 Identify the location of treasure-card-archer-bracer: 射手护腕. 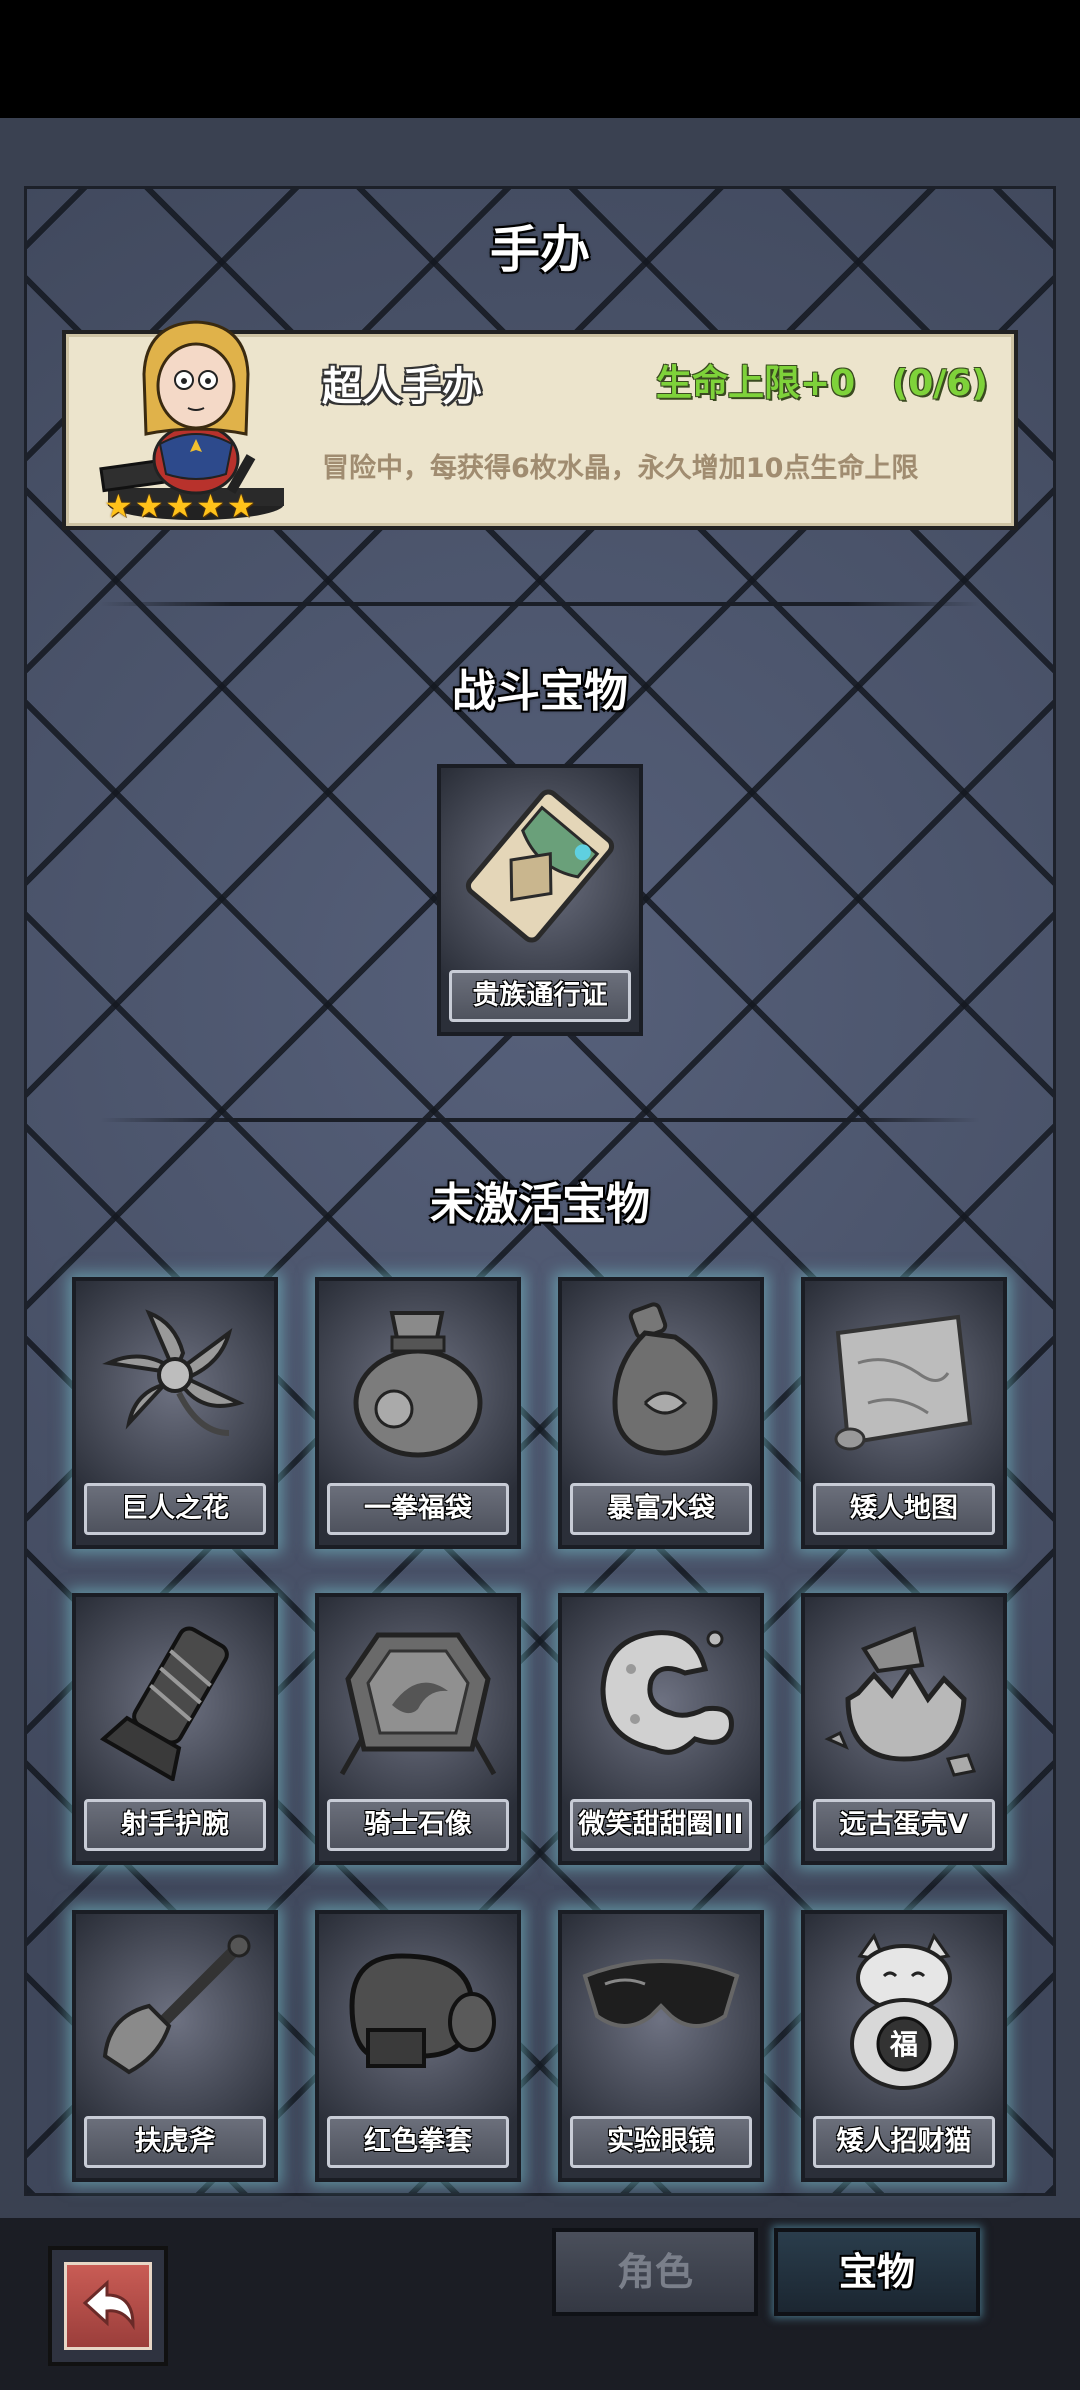
(175, 1729).